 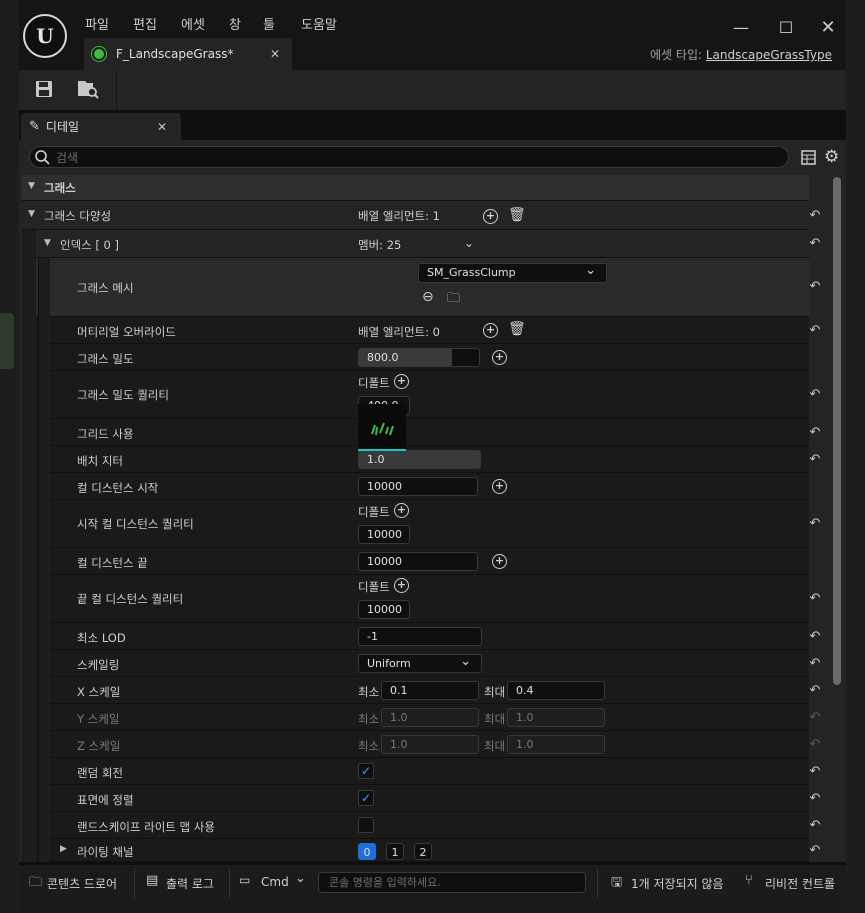 I want to click on grass-mesh-dropdown: SM_GrassClump ⌄, so click(x=512, y=273).